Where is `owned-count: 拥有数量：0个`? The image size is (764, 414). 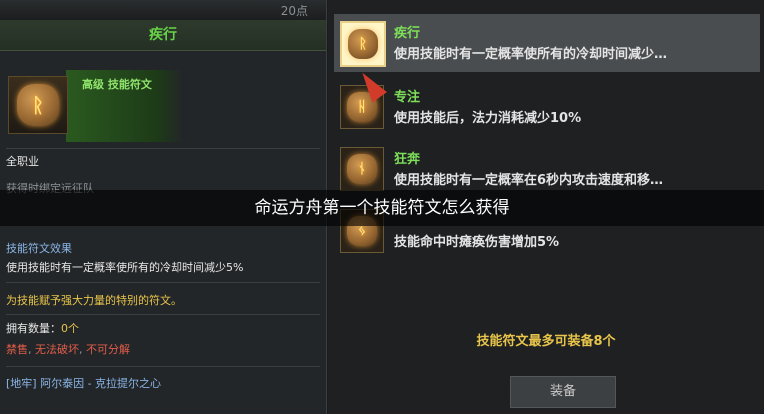 owned-count: 拥有数量：0个 is located at coordinates (42, 328).